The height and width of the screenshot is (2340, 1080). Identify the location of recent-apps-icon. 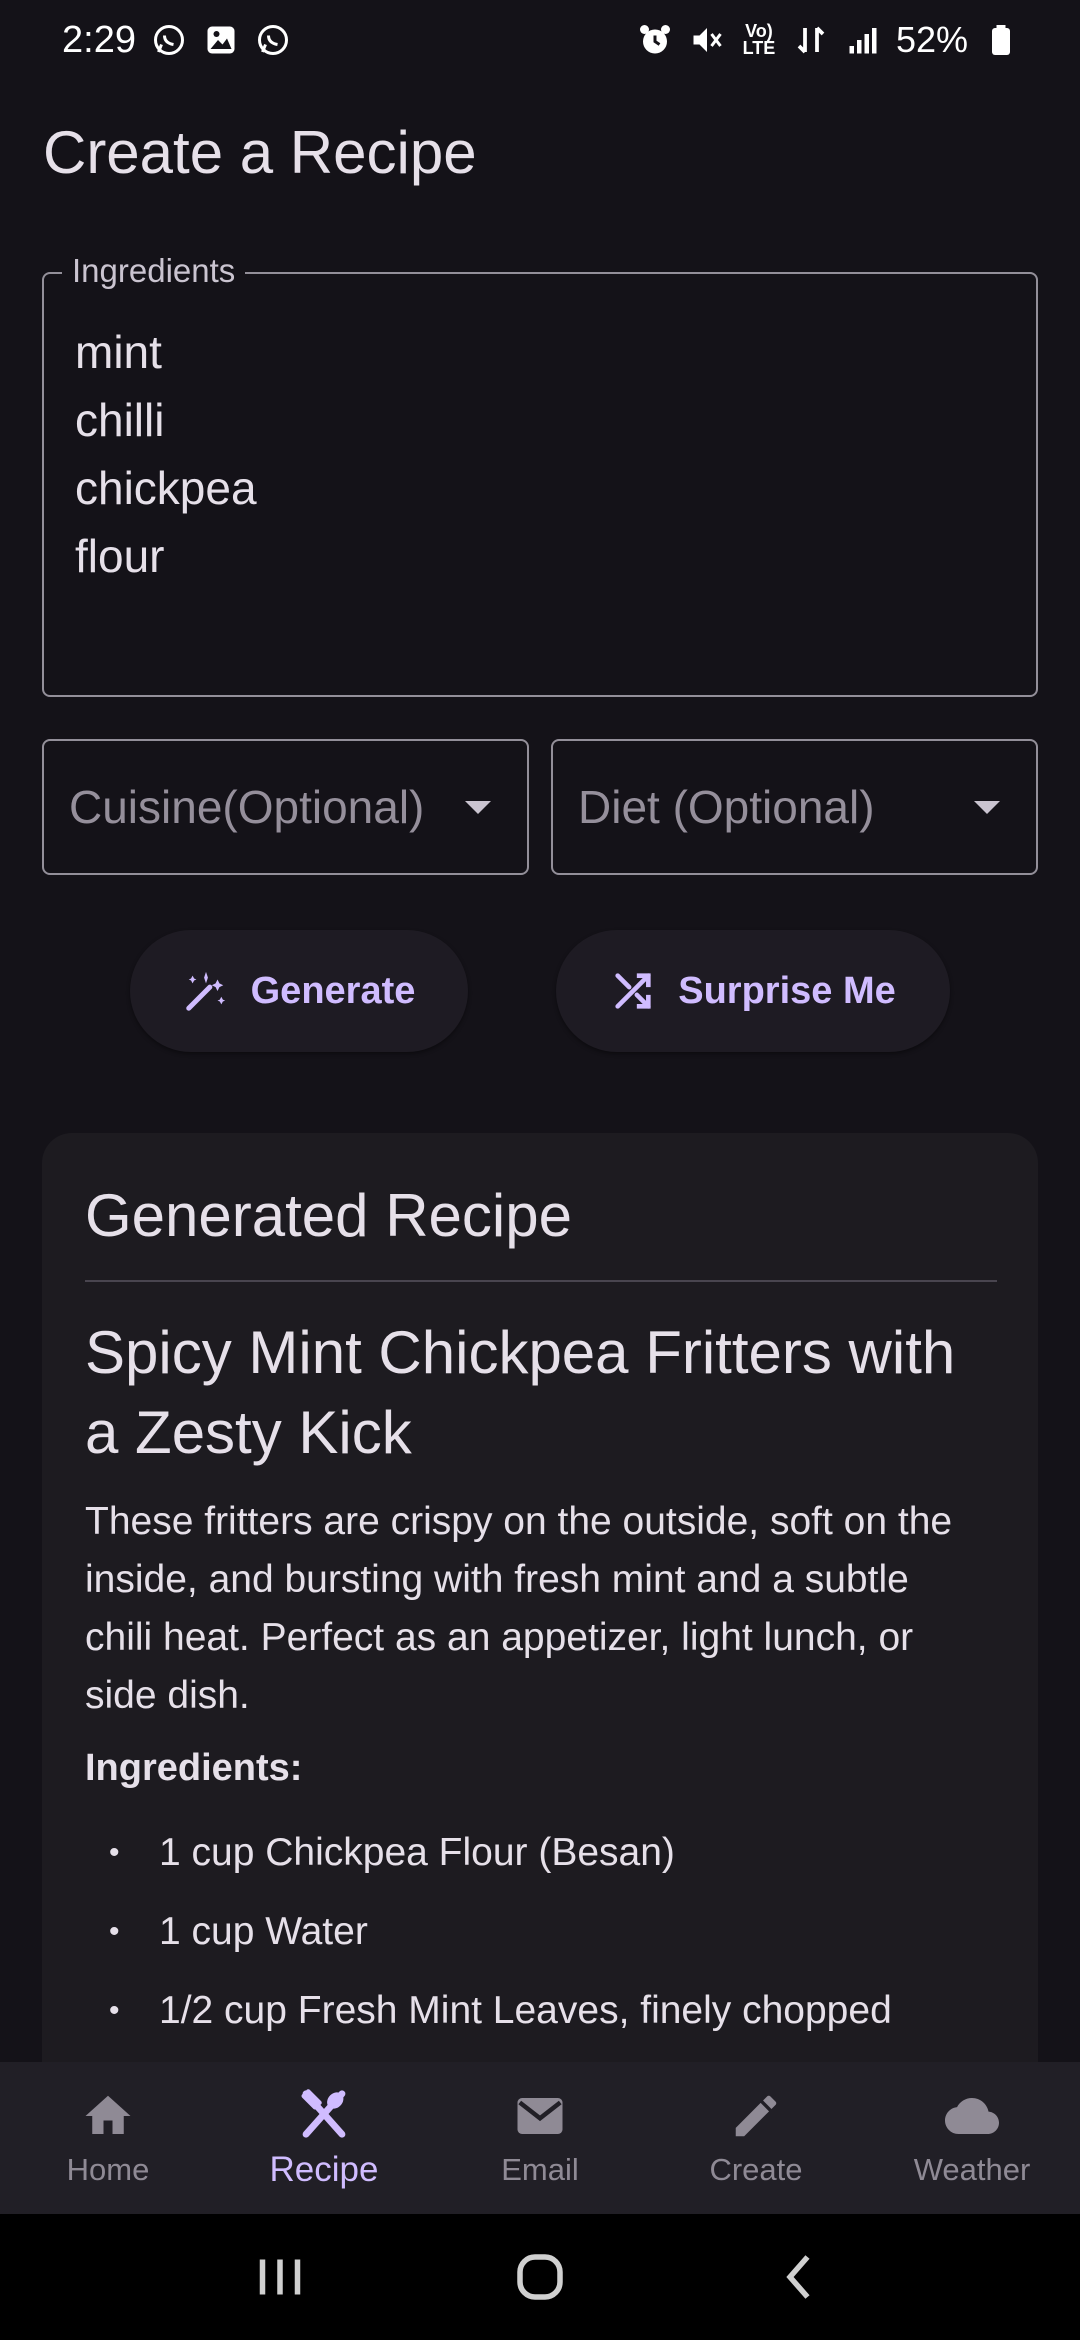
(280, 2277).